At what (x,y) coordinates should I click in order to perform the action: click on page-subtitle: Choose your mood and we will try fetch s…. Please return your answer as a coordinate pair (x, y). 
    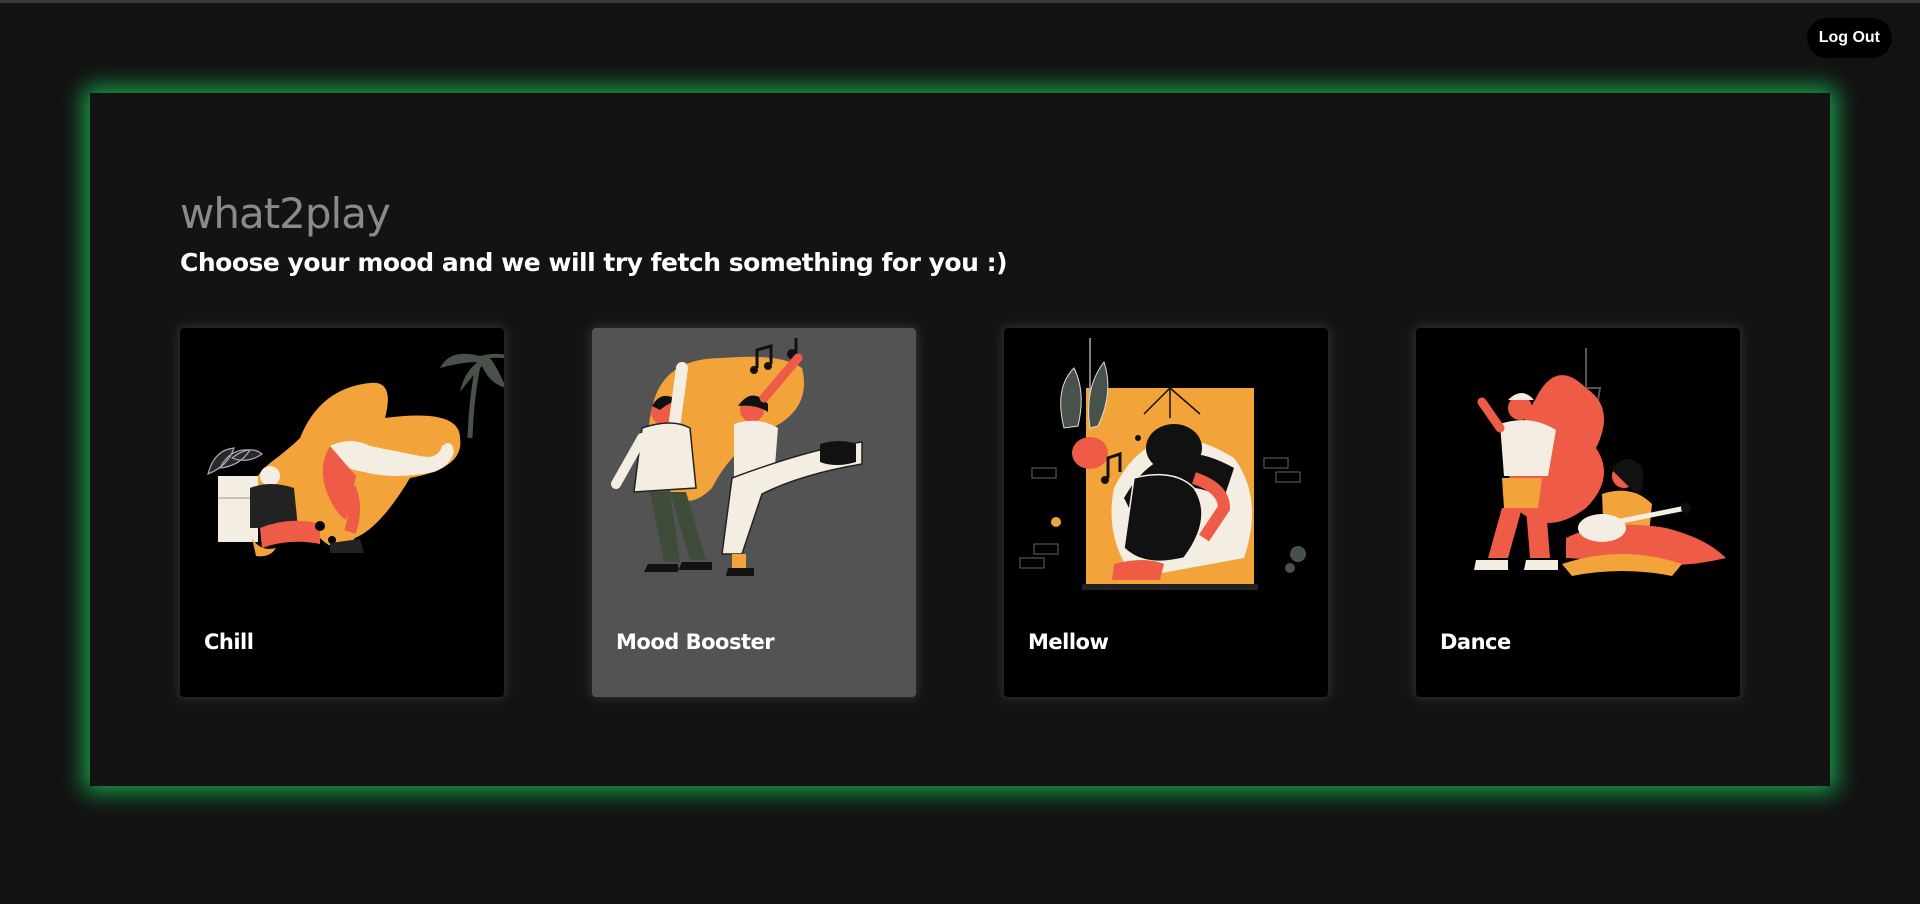
    Looking at the image, I should click on (594, 262).